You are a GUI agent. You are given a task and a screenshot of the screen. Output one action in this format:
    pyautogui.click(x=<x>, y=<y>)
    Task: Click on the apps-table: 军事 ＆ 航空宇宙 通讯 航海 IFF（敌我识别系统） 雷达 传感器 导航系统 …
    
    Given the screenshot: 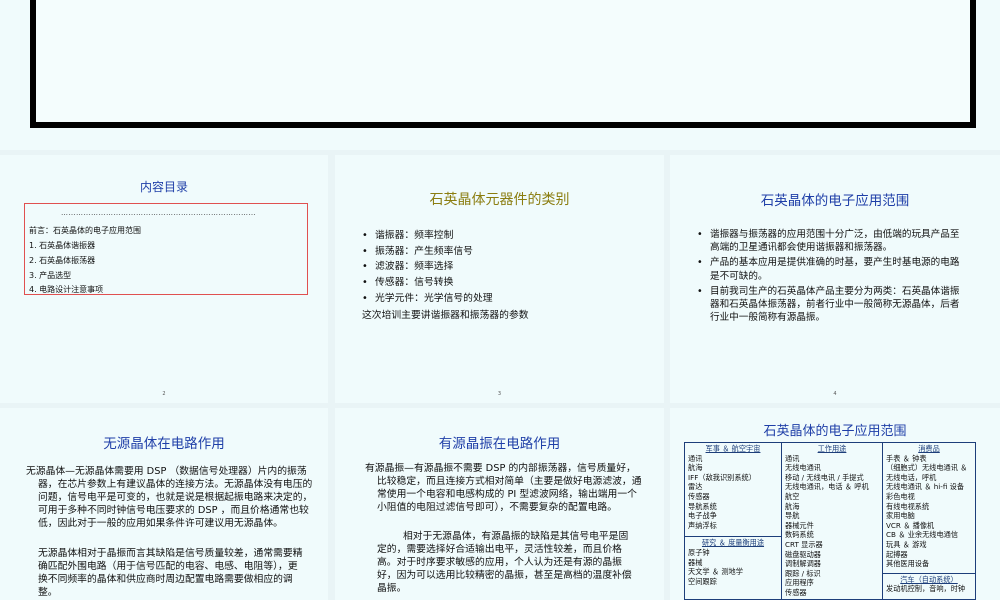 What is the action you would take?
    pyautogui.click(x=830, y=521)
    